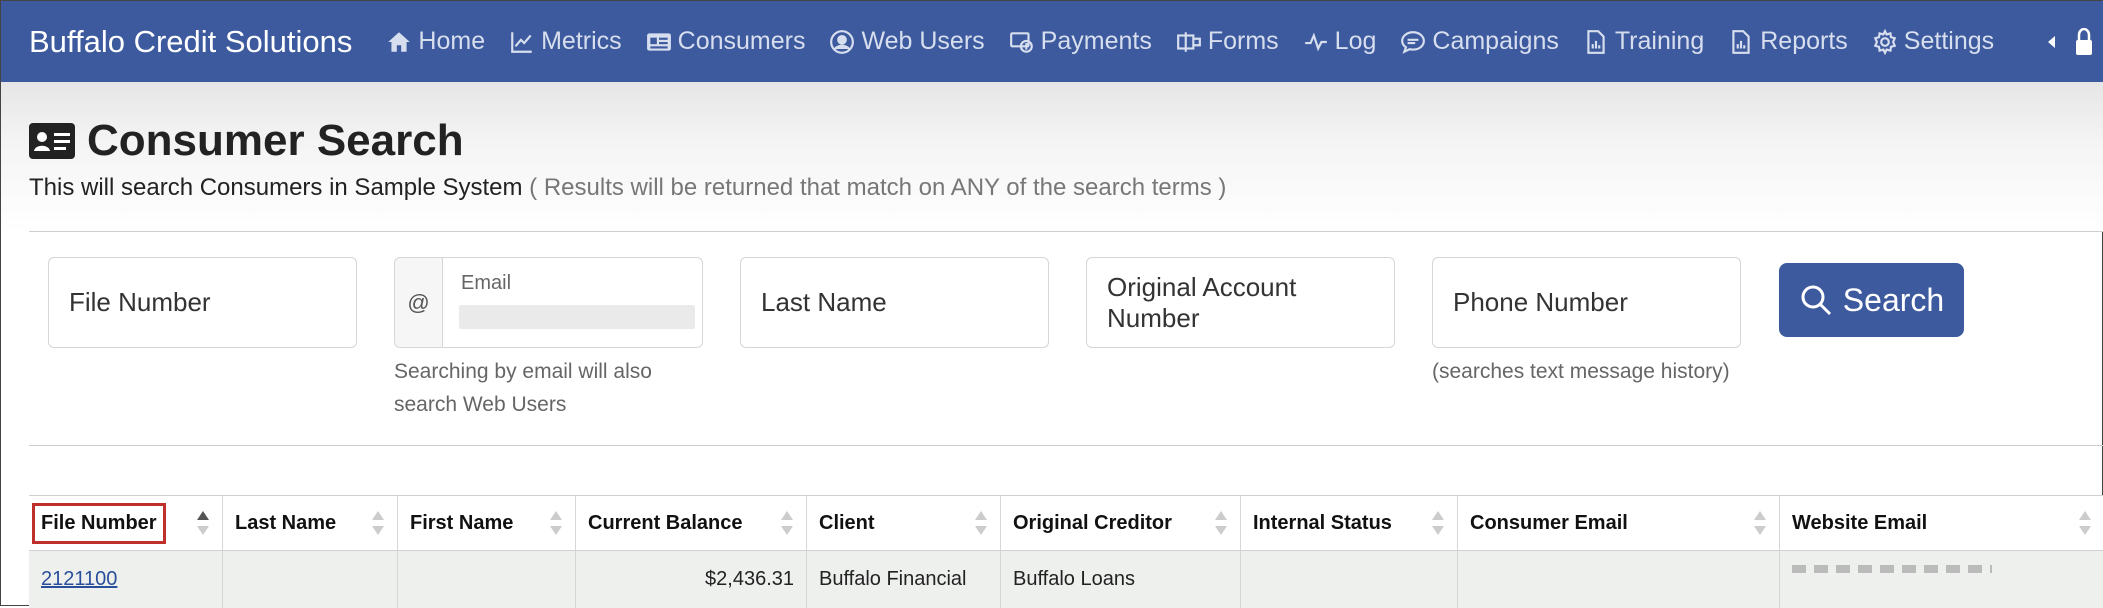  What do you see at coordinates (2070, 41) in the screenshot?
I see `nav-right-controls` at bounding box center [2070, 41].